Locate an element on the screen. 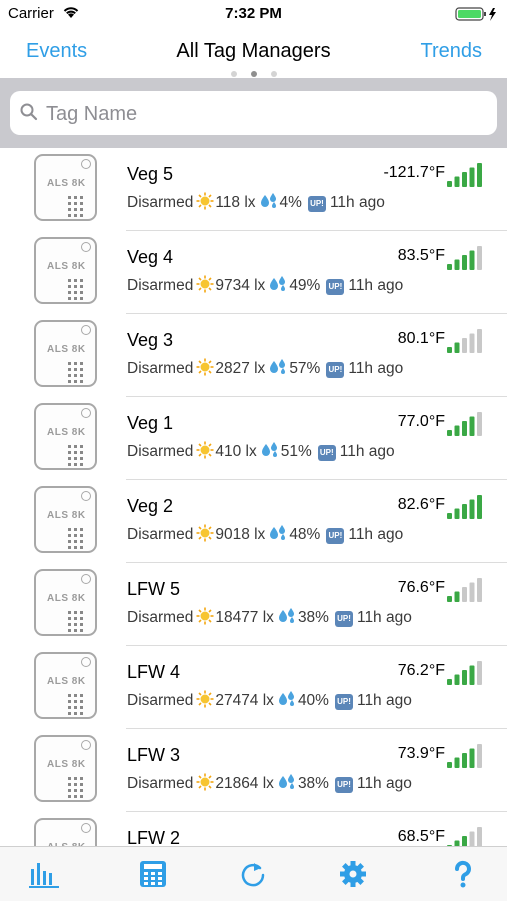 This screenshot has height=901, width=507. tag-temperature: 73.9°F is located at coordinates (421, 753).